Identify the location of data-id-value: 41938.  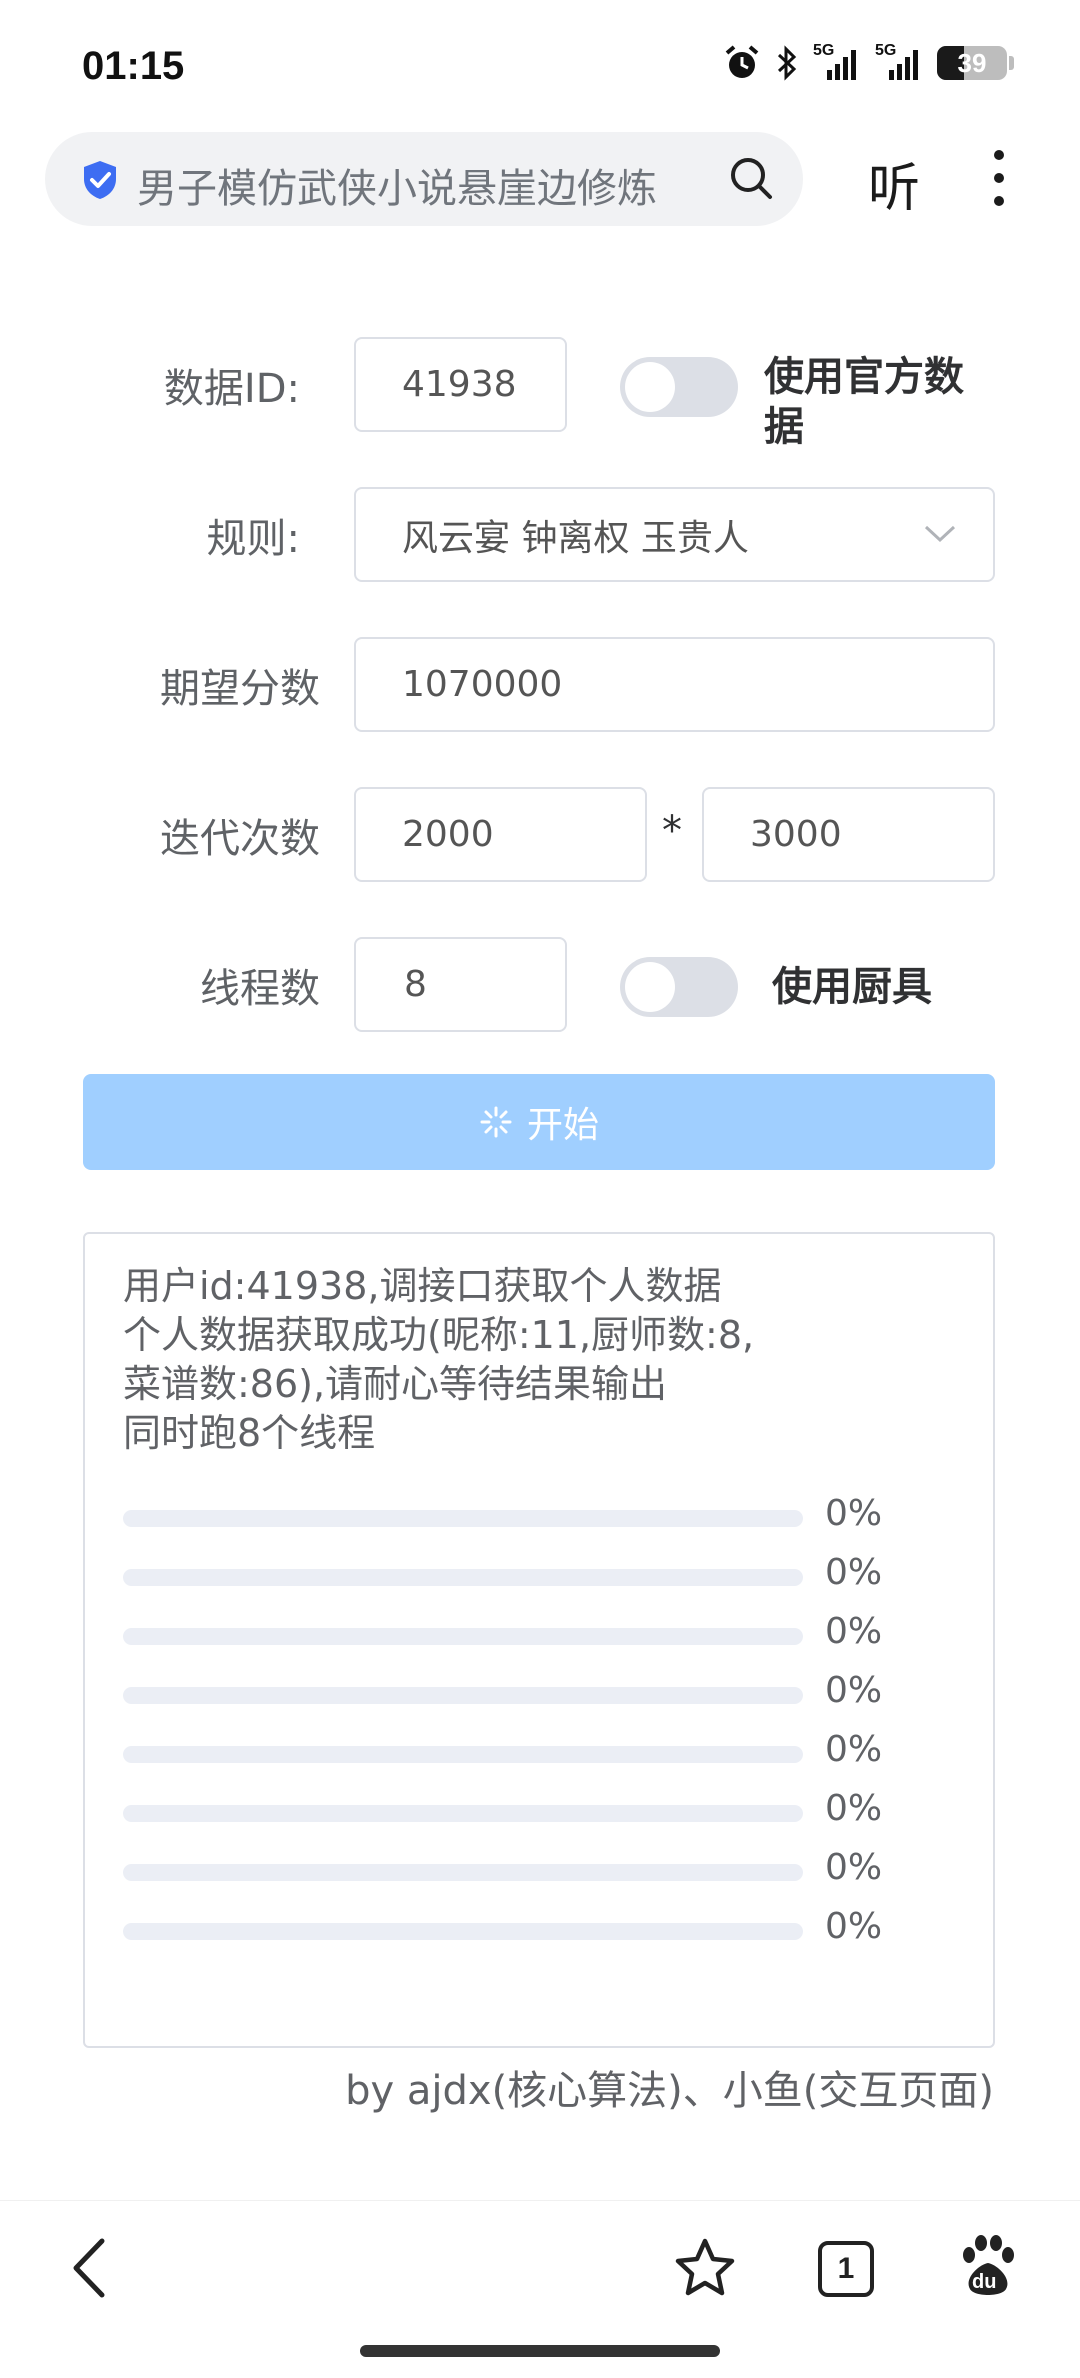
(459, 384).